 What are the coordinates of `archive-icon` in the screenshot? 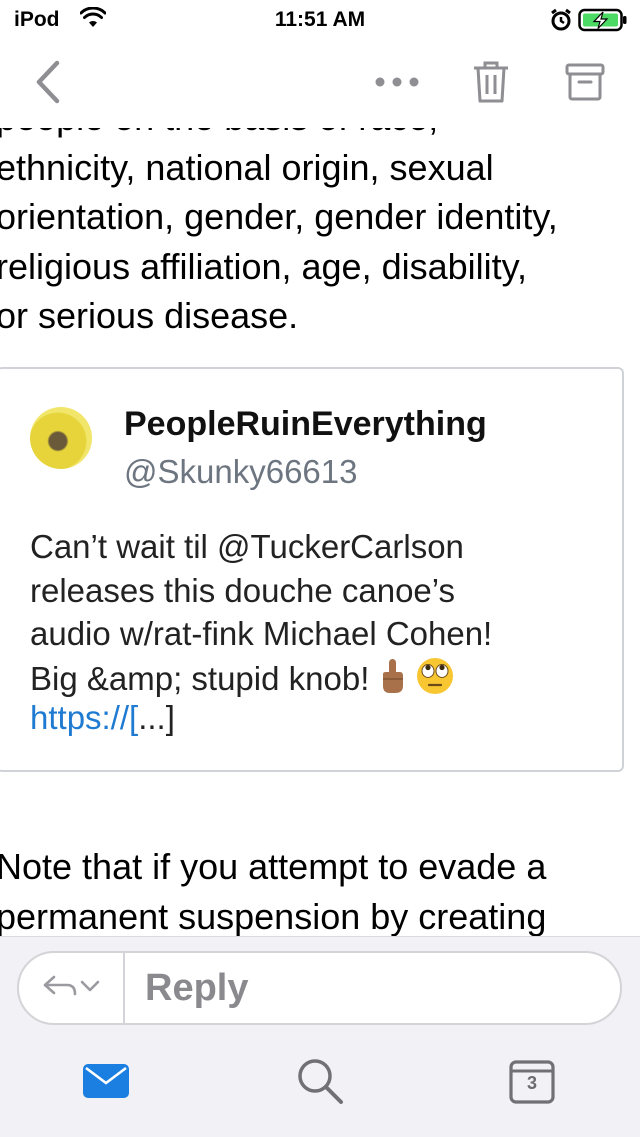 It's located at (585, 84).